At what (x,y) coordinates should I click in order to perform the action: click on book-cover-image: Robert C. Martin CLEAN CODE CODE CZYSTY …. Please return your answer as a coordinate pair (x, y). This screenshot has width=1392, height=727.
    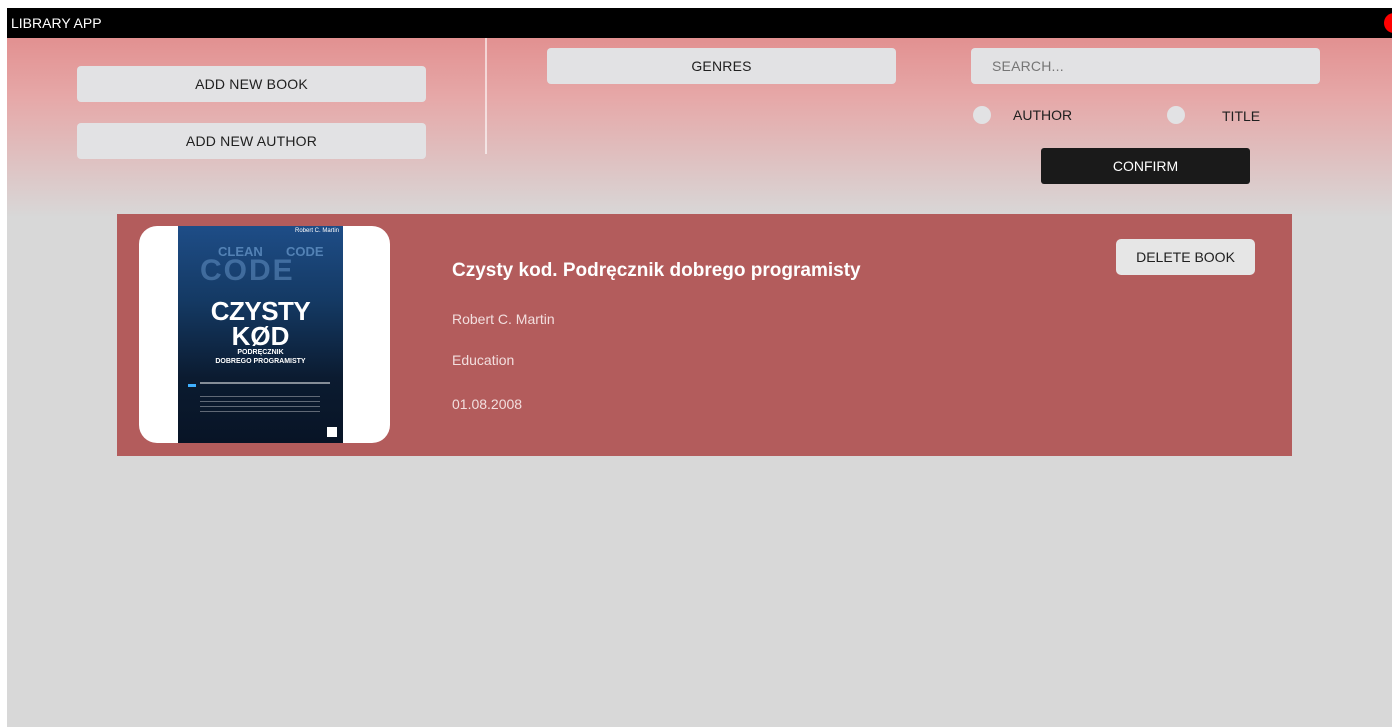
    Looking at the image, I should click on (260, 334).